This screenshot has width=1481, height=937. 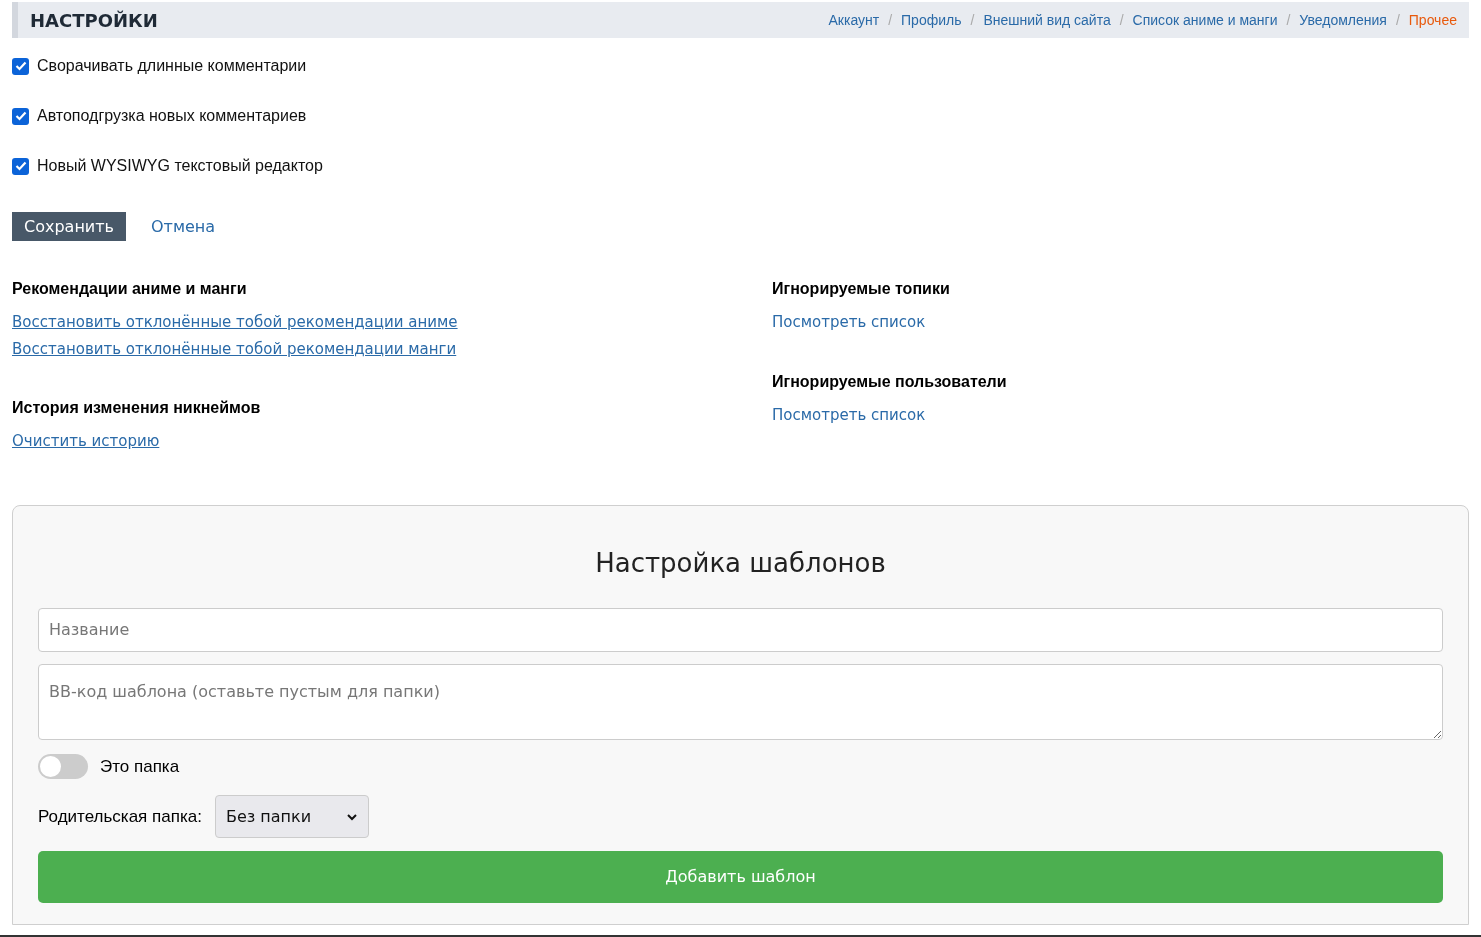 I want to click on section-heading: Игнорируемые пользователи, so click(x=890, y=381).